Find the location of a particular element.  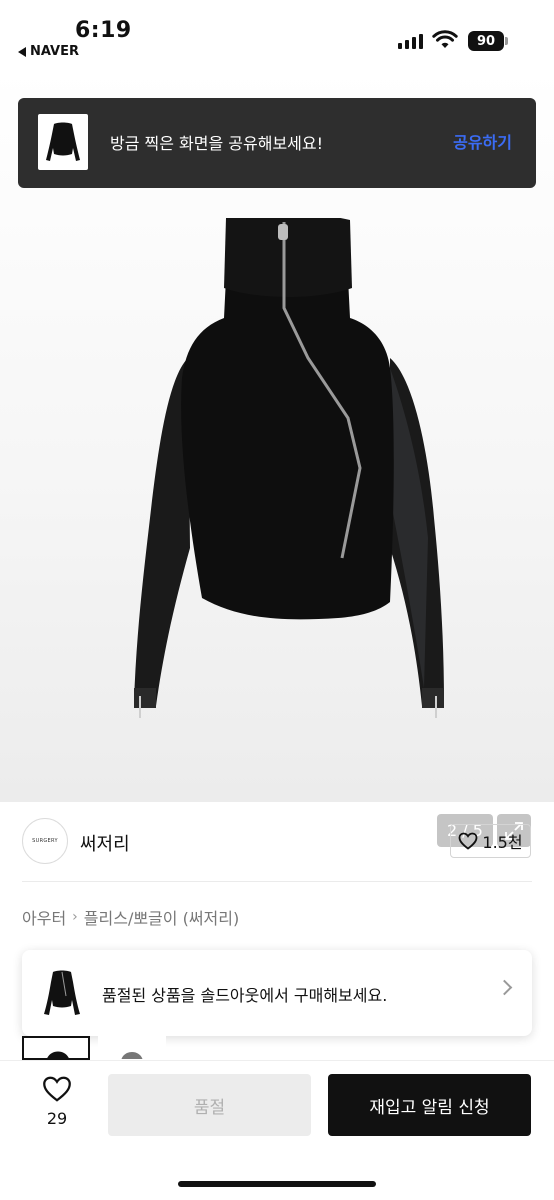

store-favorite-button: 1.5천 is located at coordinates (490, 841).